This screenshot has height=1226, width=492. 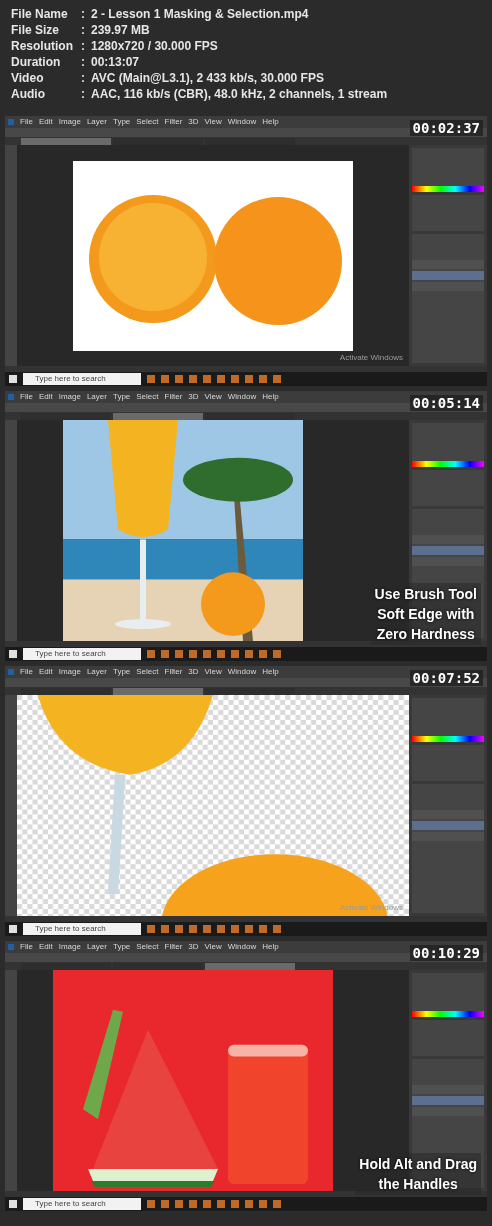 I want to click on info-label: Video, so click(x=28, y=78).